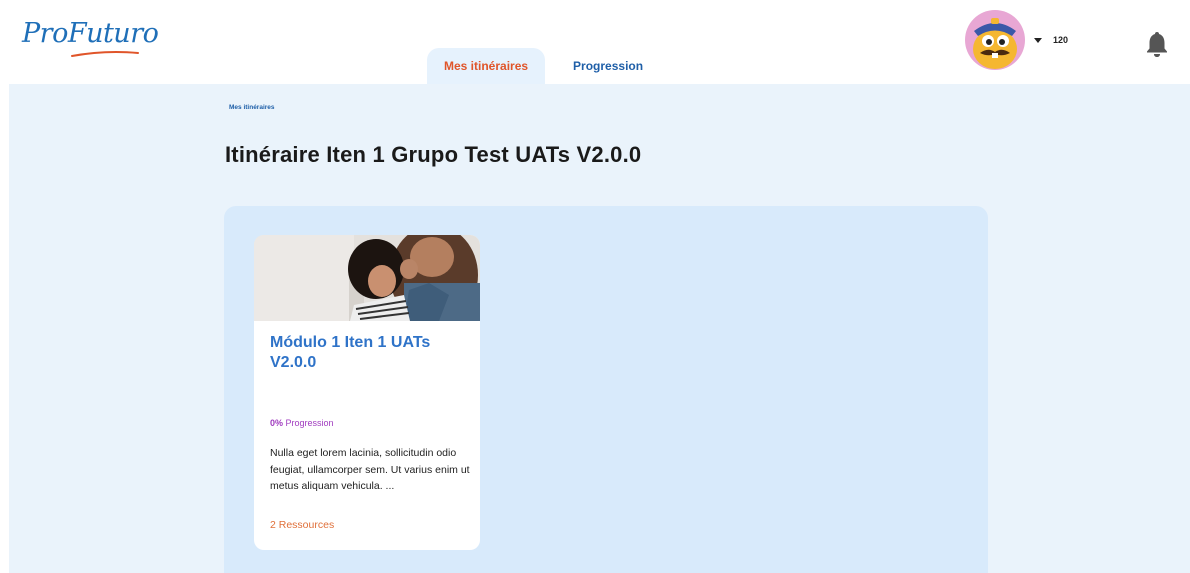  I want to click on module-progress: 0% Progression, so click(302, 423).